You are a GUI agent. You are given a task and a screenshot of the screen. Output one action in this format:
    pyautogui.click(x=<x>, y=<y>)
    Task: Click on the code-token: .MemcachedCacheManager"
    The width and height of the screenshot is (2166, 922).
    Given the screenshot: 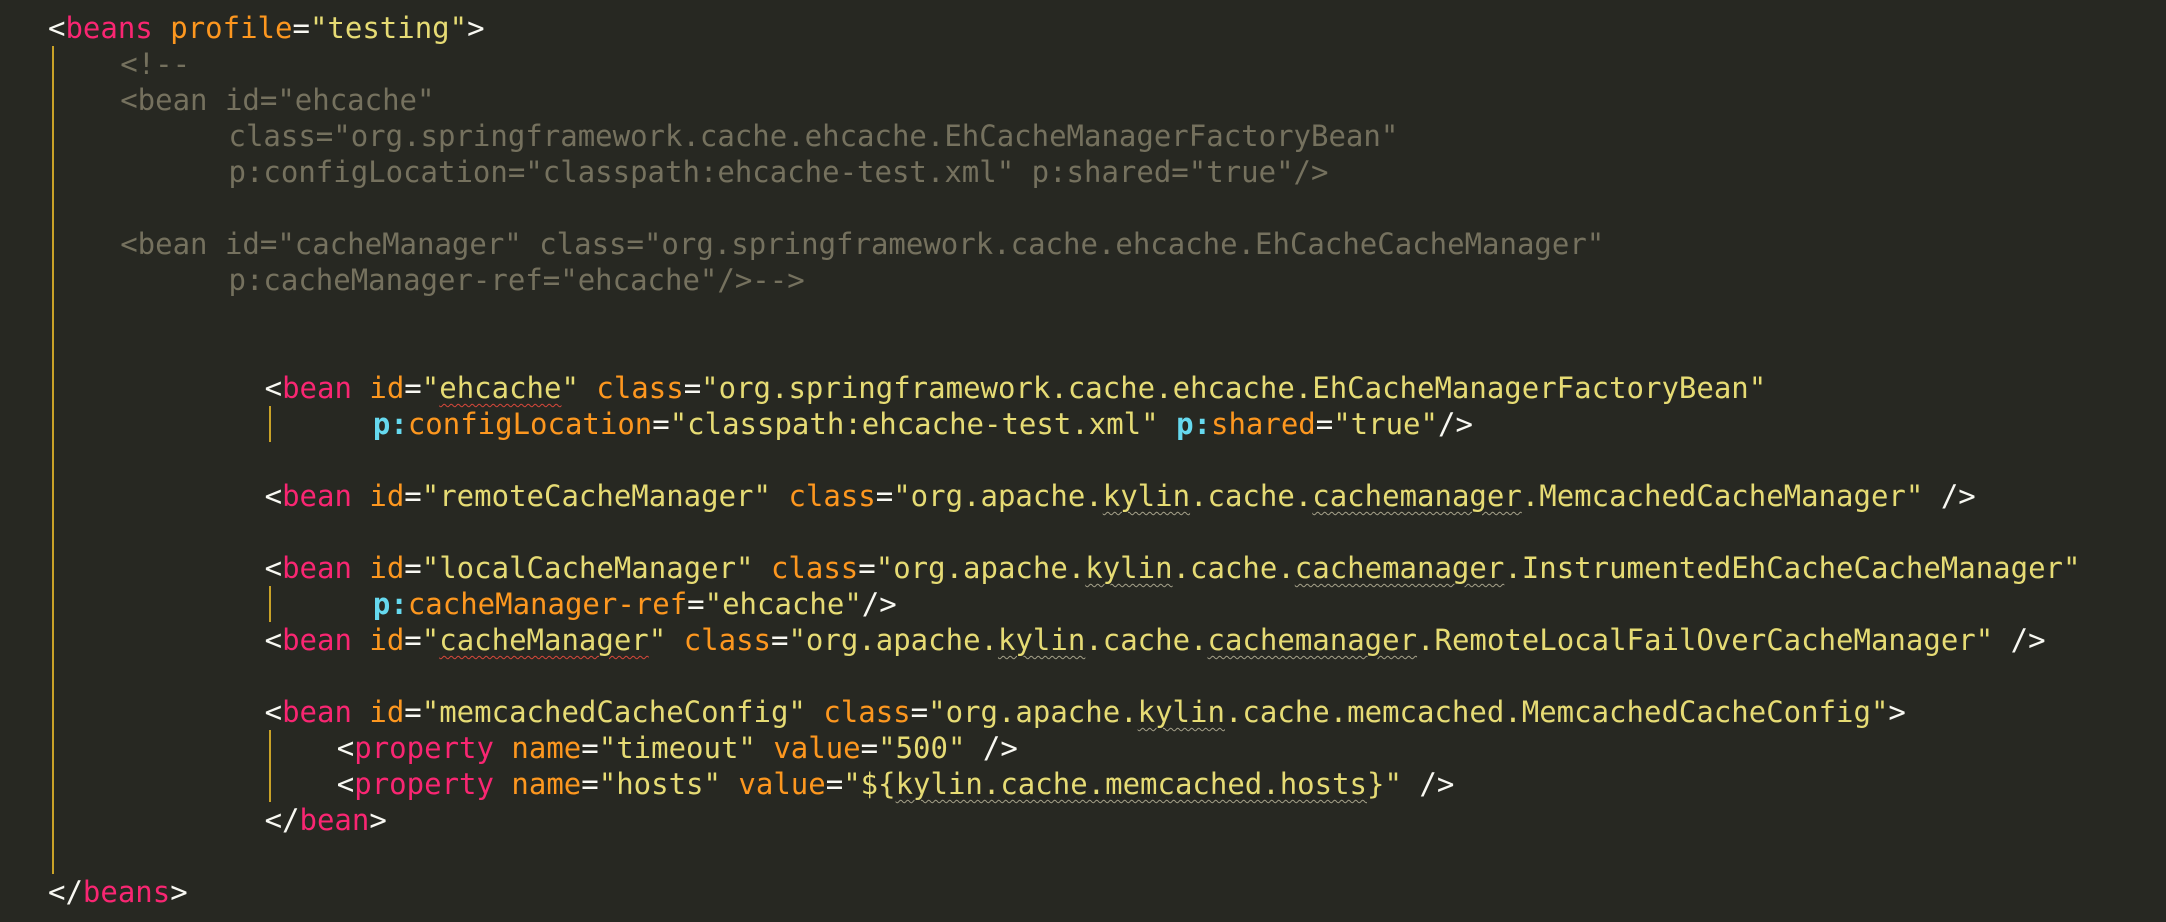 What is the action you would take?
    pyautogui.click(x=1722, y=496)
    